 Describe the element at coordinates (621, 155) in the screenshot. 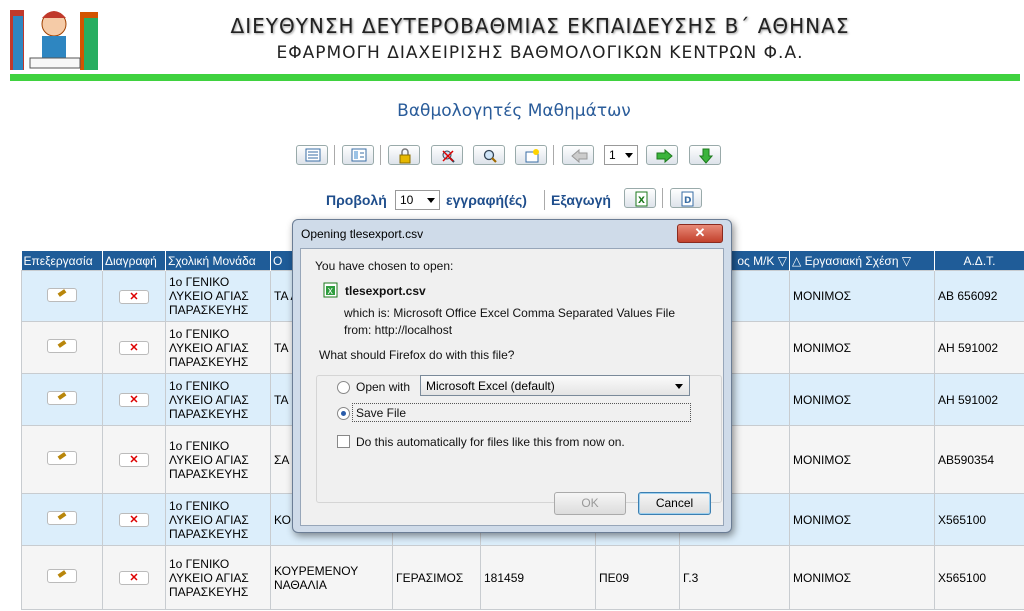

I see `page-select: 1` at that location.